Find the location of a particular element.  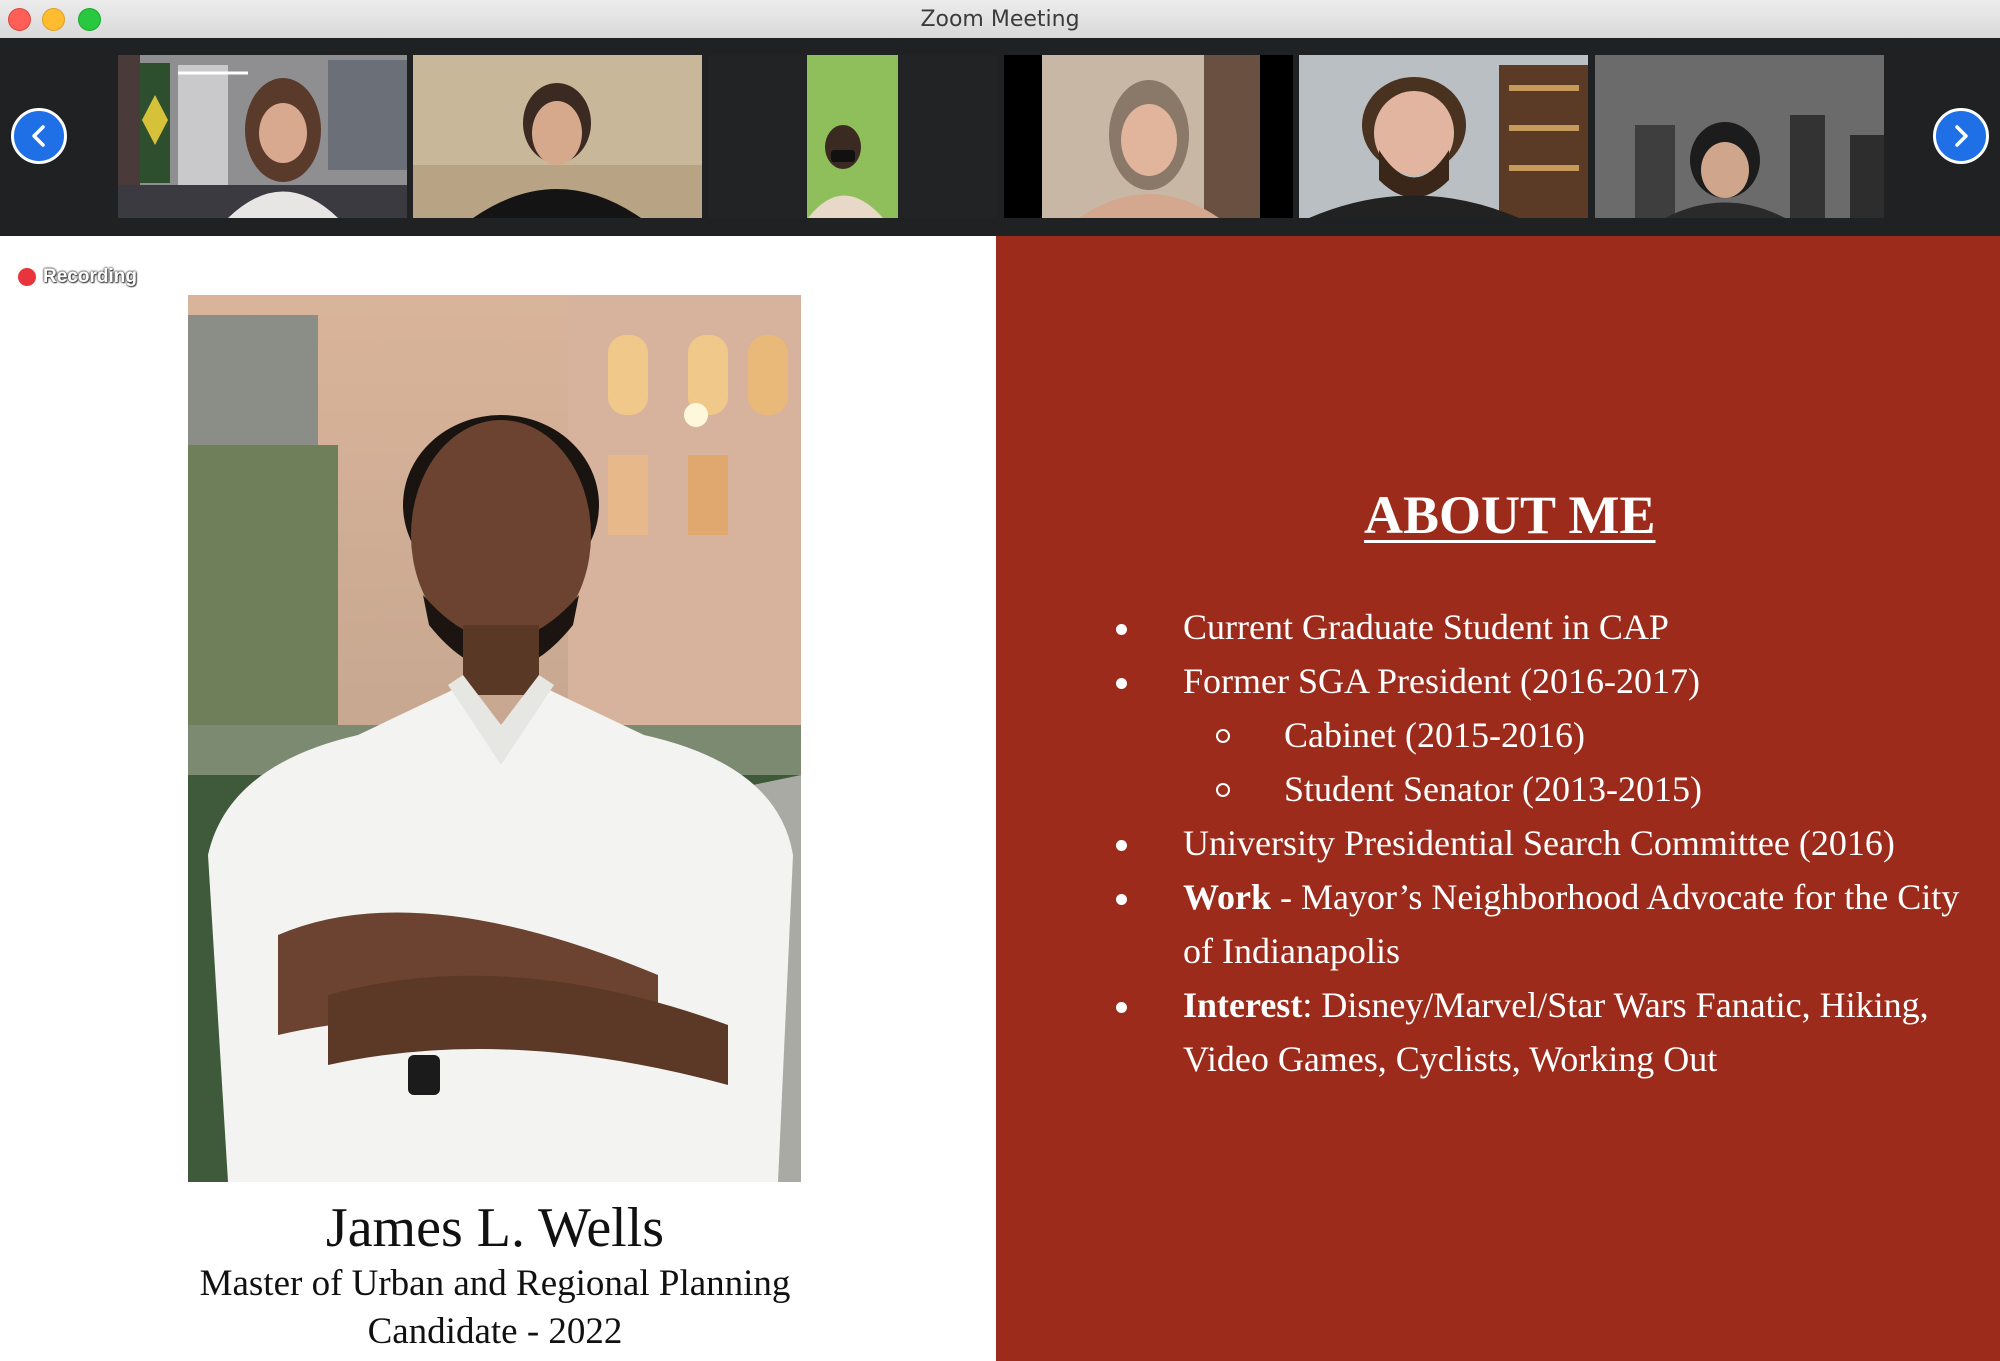

about-title: ABOUT ME is located at coordinates (1510, 515).